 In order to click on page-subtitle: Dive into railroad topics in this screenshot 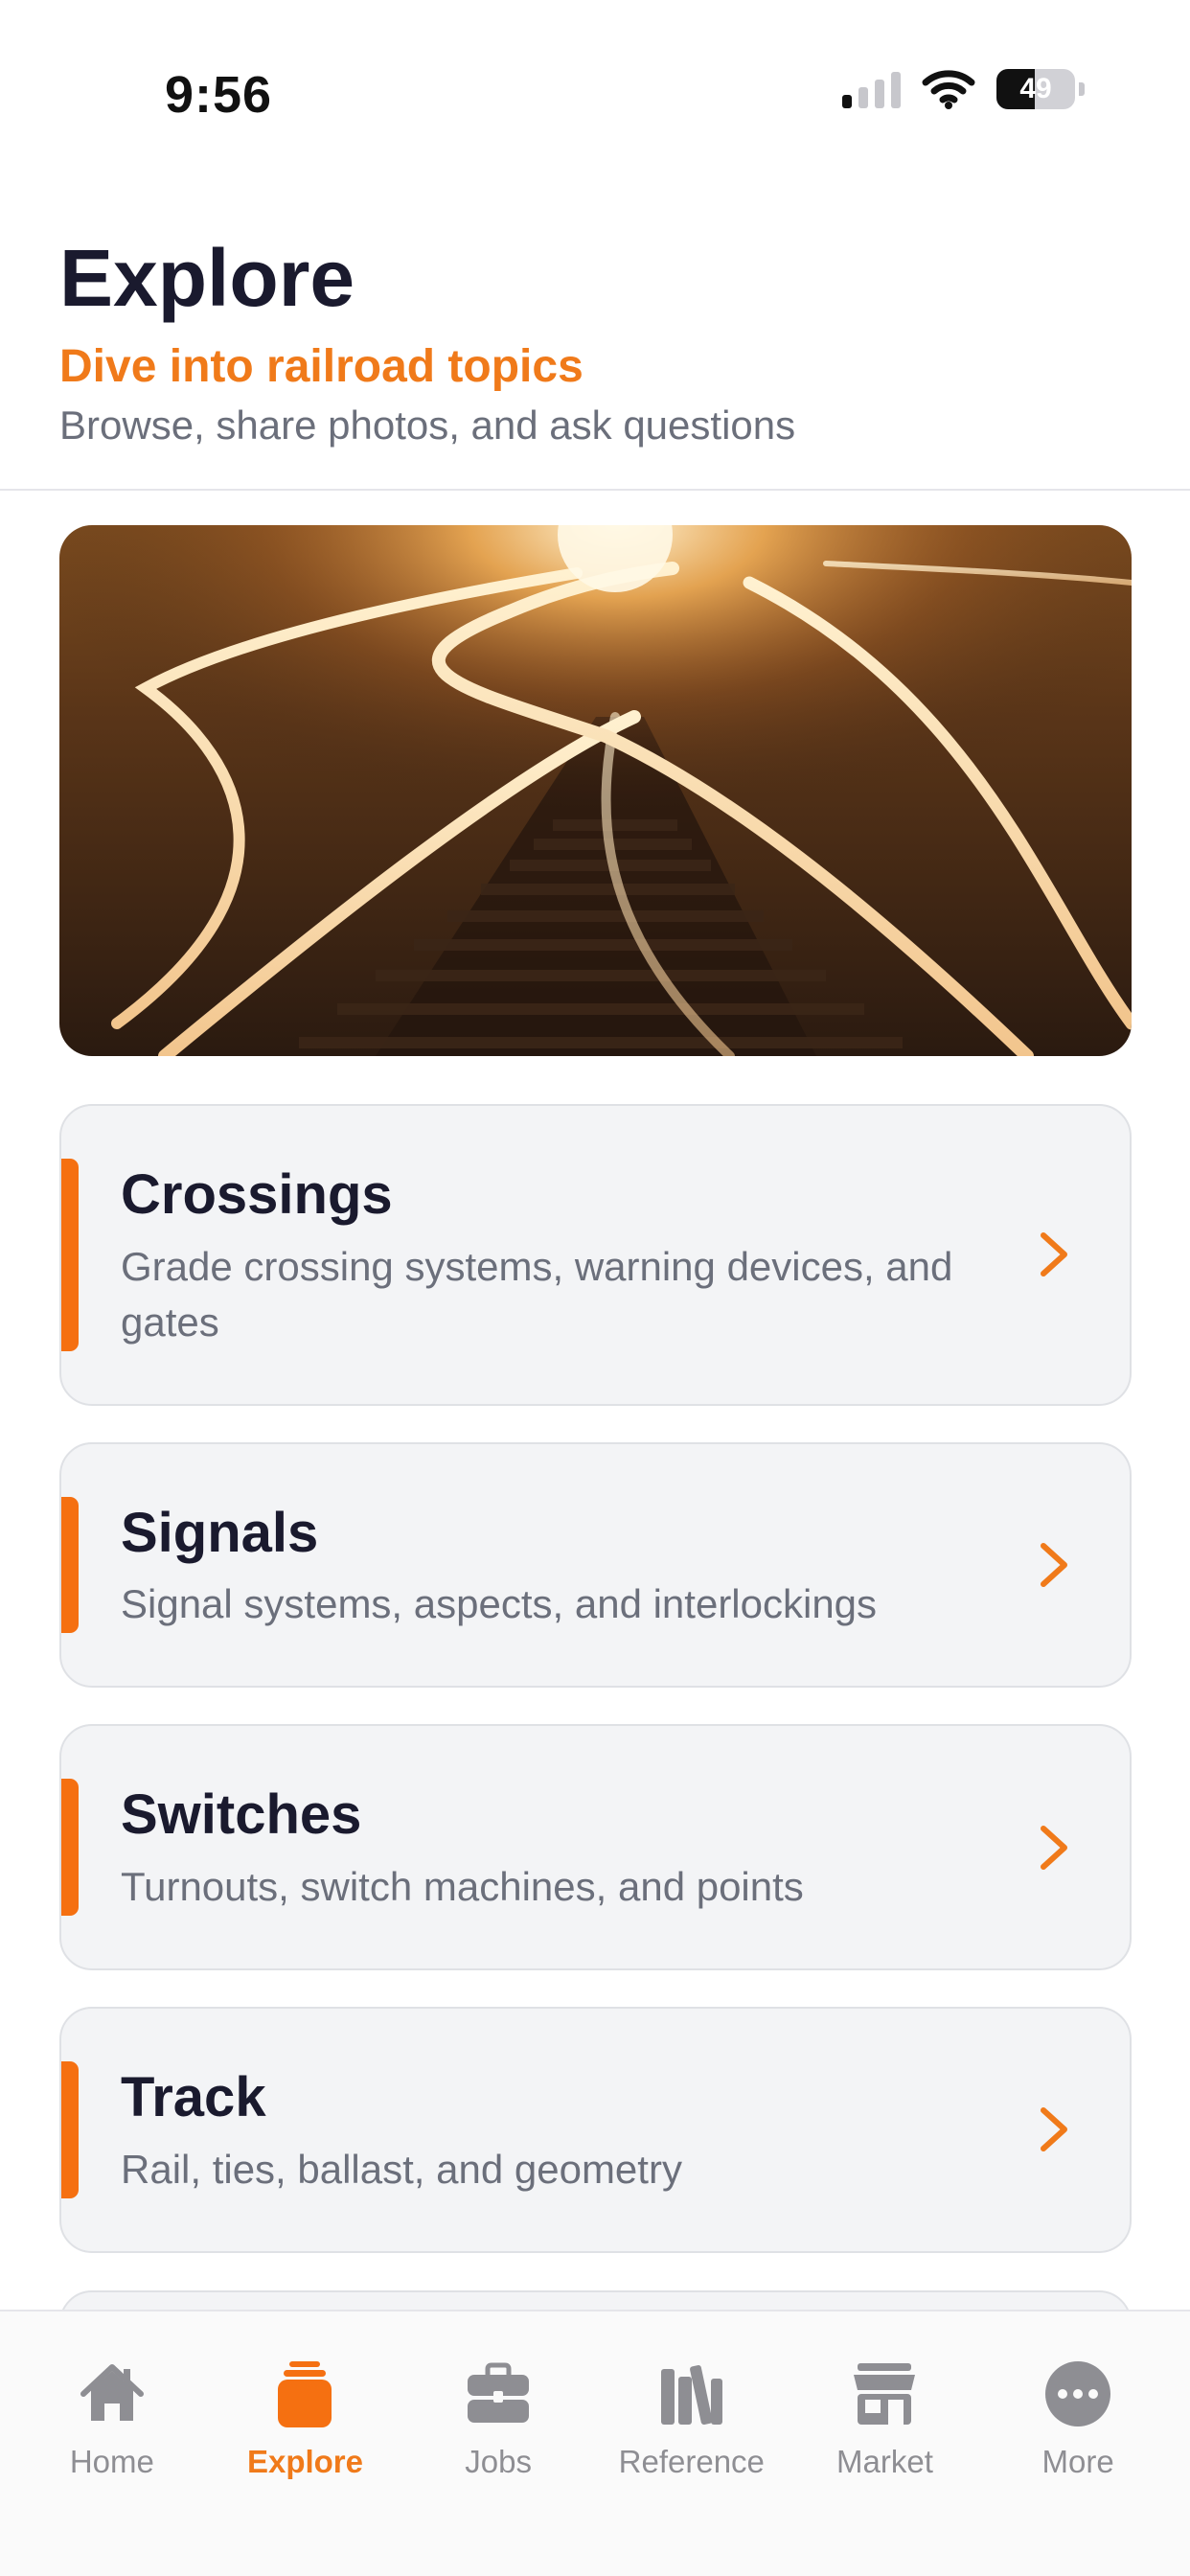, I will do `click(321, 366)`.